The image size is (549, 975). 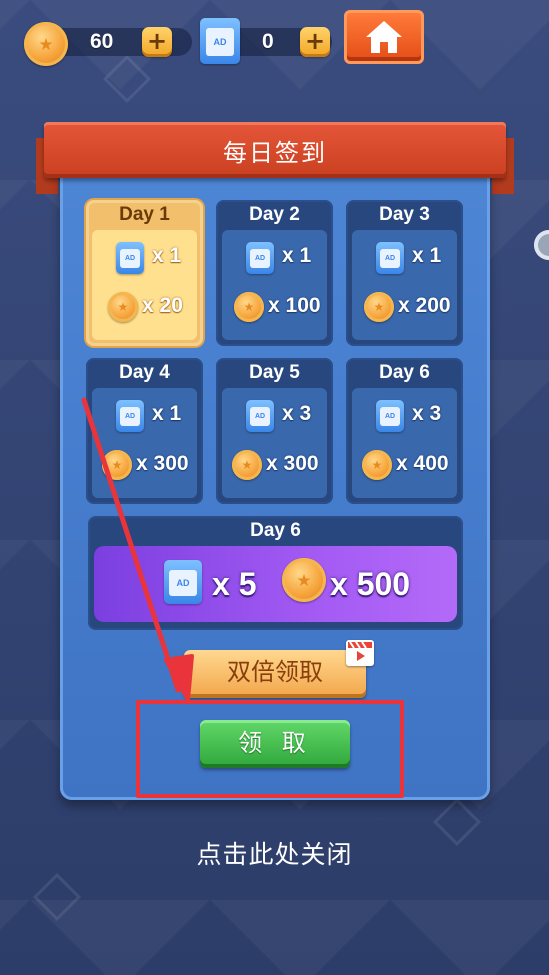 I want to click on annotation-arrow, so click(x=137, y=549).